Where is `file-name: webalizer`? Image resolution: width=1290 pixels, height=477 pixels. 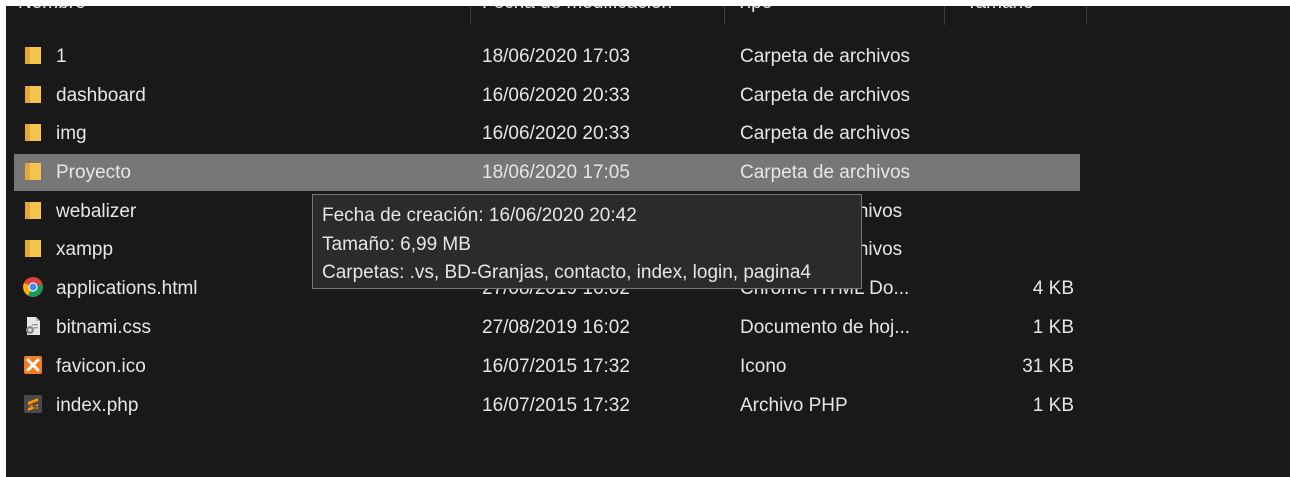 file-name: webalizer is located at coordinates (96, 211).